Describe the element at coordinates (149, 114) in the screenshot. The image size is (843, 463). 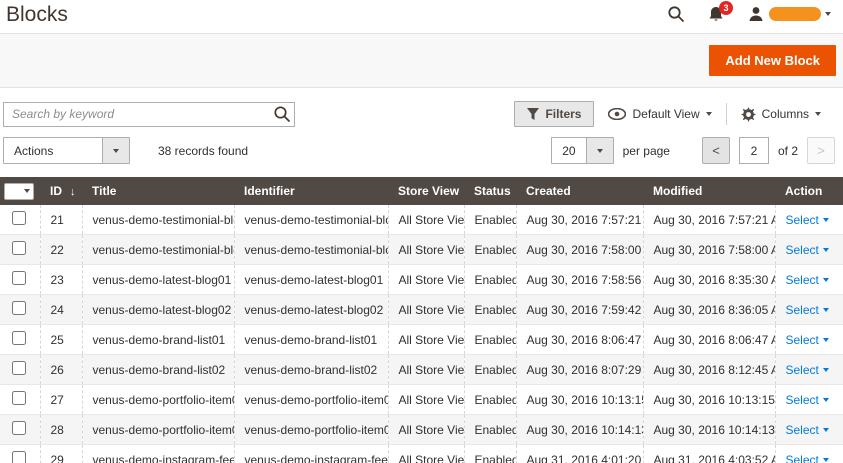
I see `search-input` at that location.